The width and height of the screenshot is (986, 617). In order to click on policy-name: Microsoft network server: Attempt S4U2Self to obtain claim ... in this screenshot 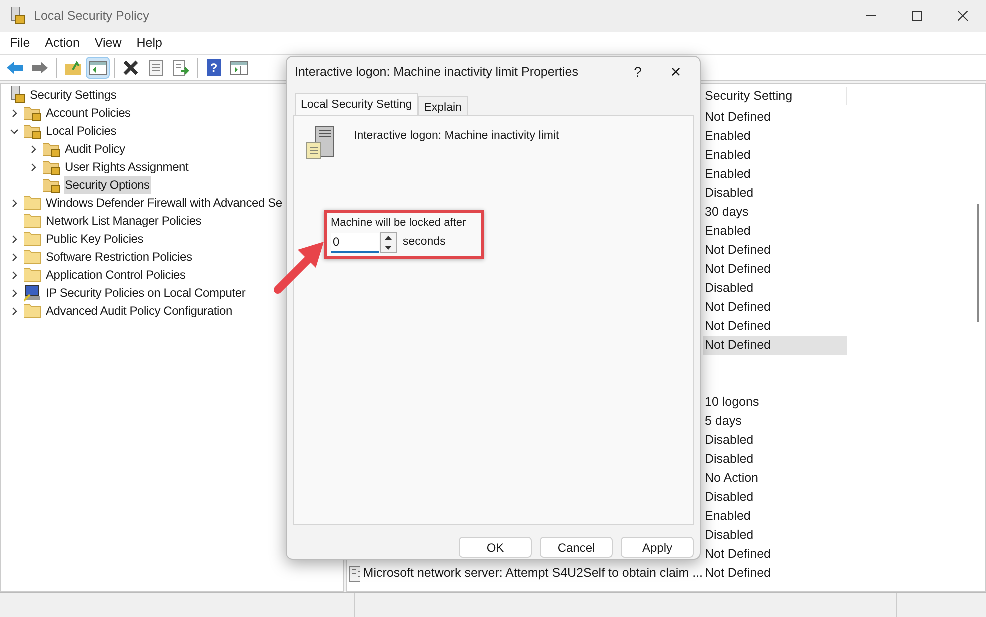, I will do `click(533, 573)`.